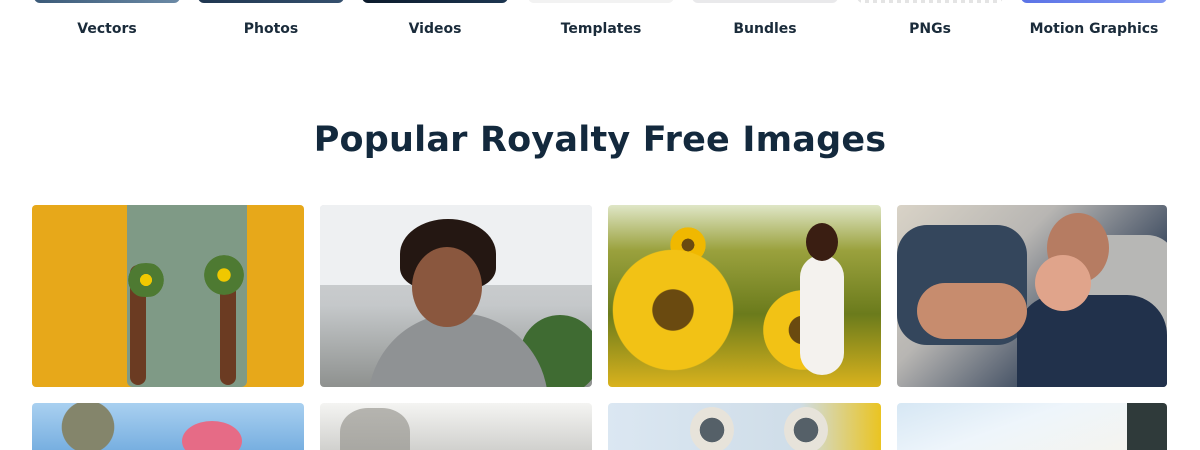 The image size is (1200, 450). I want to click on category-photos: Photos, so click(271, 24).